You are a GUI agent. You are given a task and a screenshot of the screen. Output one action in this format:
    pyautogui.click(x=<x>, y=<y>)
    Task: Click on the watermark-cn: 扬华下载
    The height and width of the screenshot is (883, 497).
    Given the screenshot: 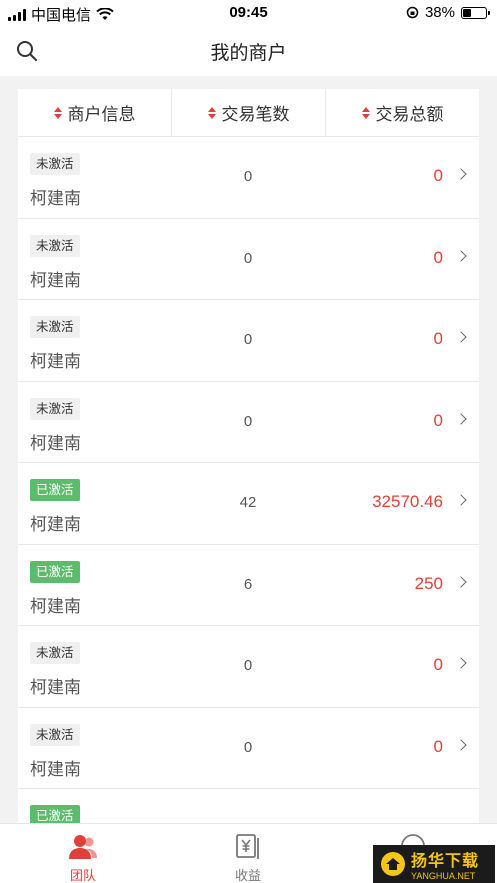 What is the action you would take?
    pyautogui.click(x=445, y=861)
    